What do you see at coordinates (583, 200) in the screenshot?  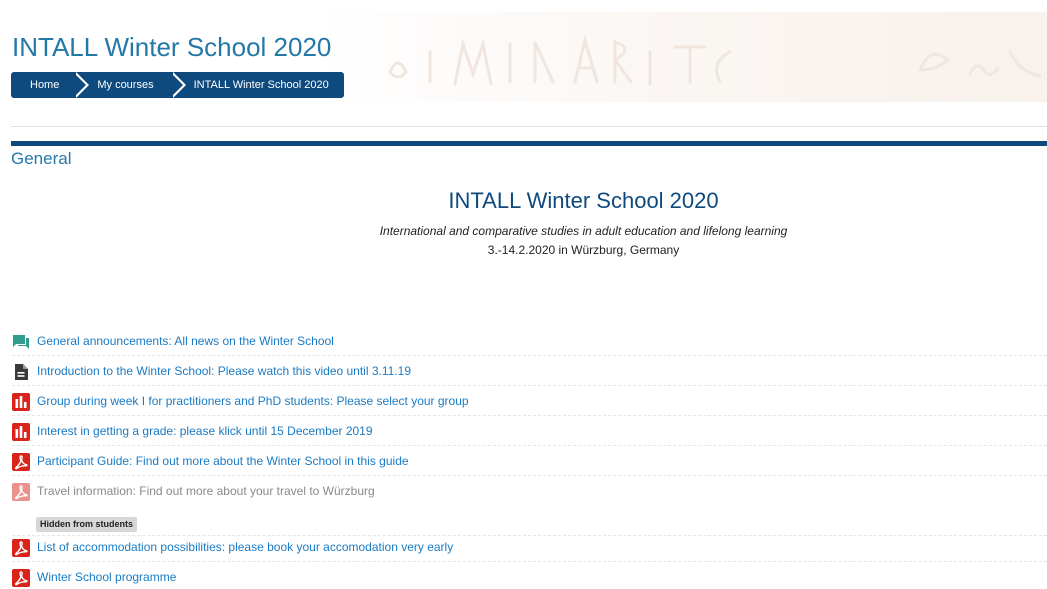 I see `course-summary-title: INTALL Winter School 2020` at bounding box center [583, 200].